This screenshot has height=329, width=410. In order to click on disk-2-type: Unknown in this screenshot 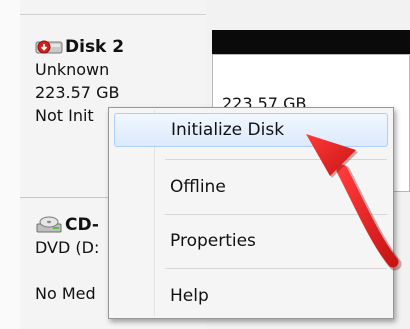, I will do `click(72, 69)`.